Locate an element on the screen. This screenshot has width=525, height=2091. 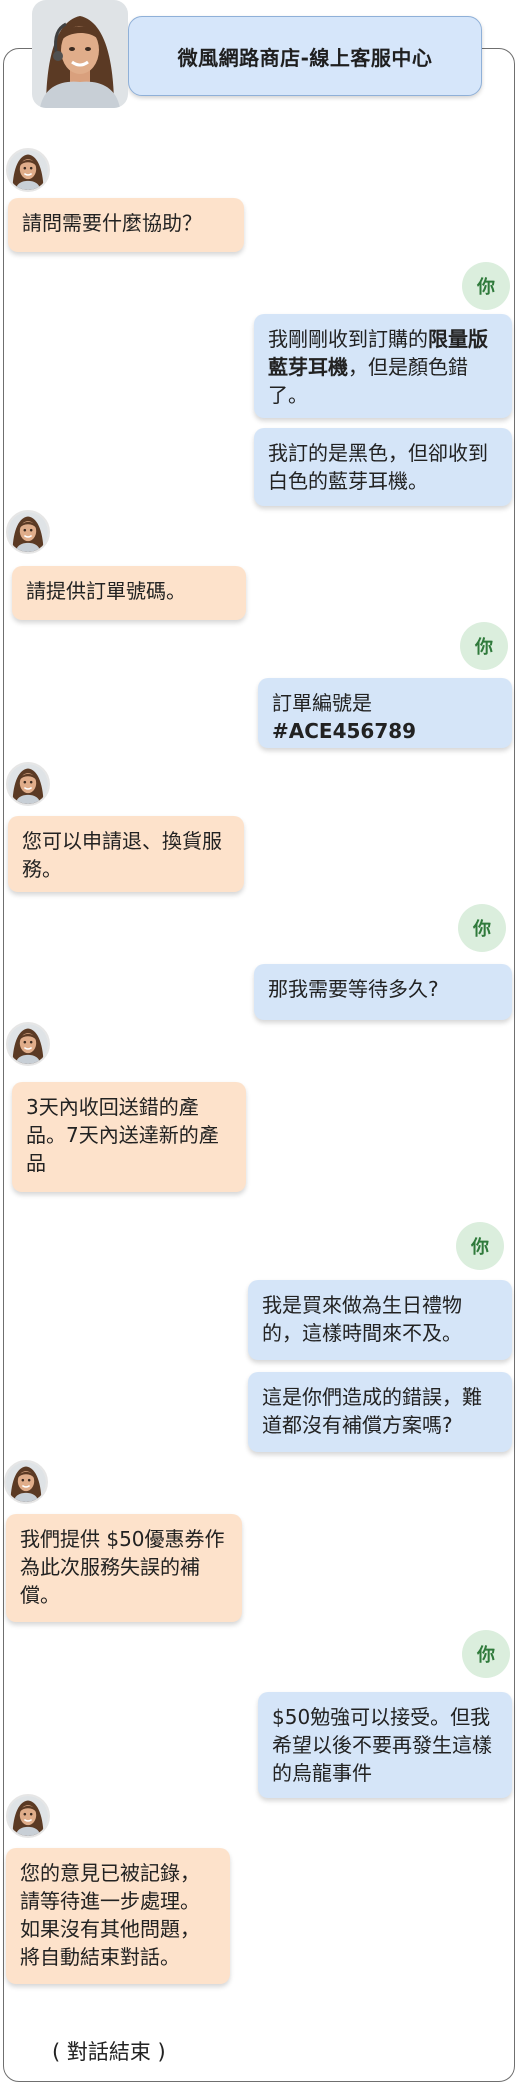
agent-message: 您的意見已被記錄，請等待進一步處理。如果沒有其他問題，將自動結束對話。 is located at coordinates (118, 1916).